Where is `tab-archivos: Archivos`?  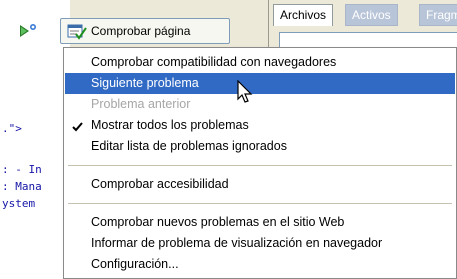 tab-archivos: Archivos is located at coordinates (303, 15).